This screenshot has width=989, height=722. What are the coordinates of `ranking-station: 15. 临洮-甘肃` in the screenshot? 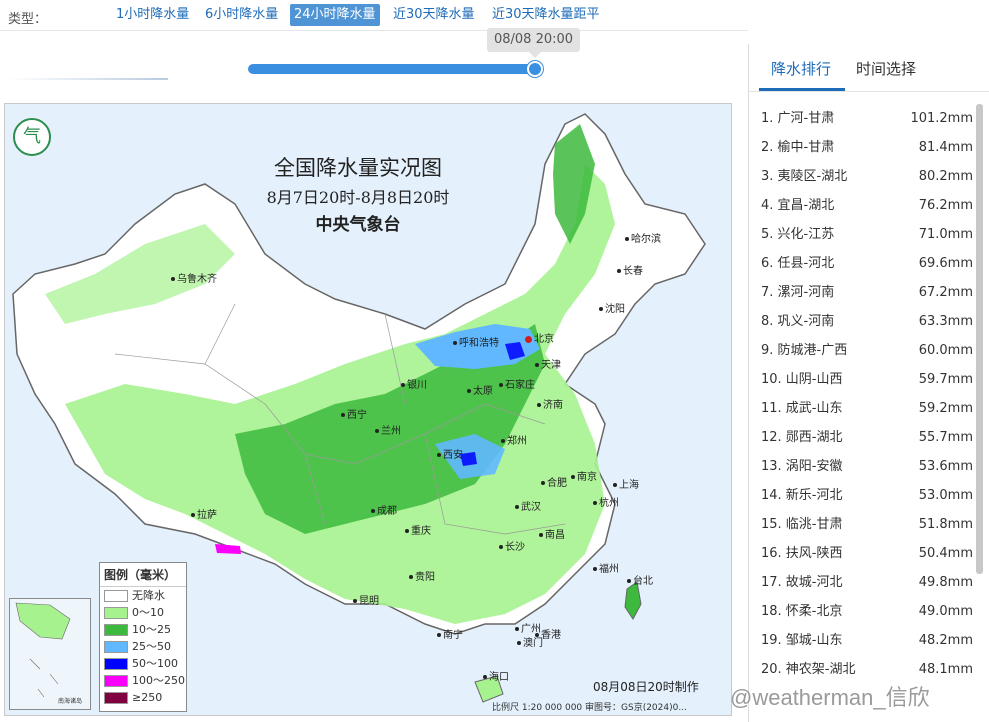 It's located at (802, 524).